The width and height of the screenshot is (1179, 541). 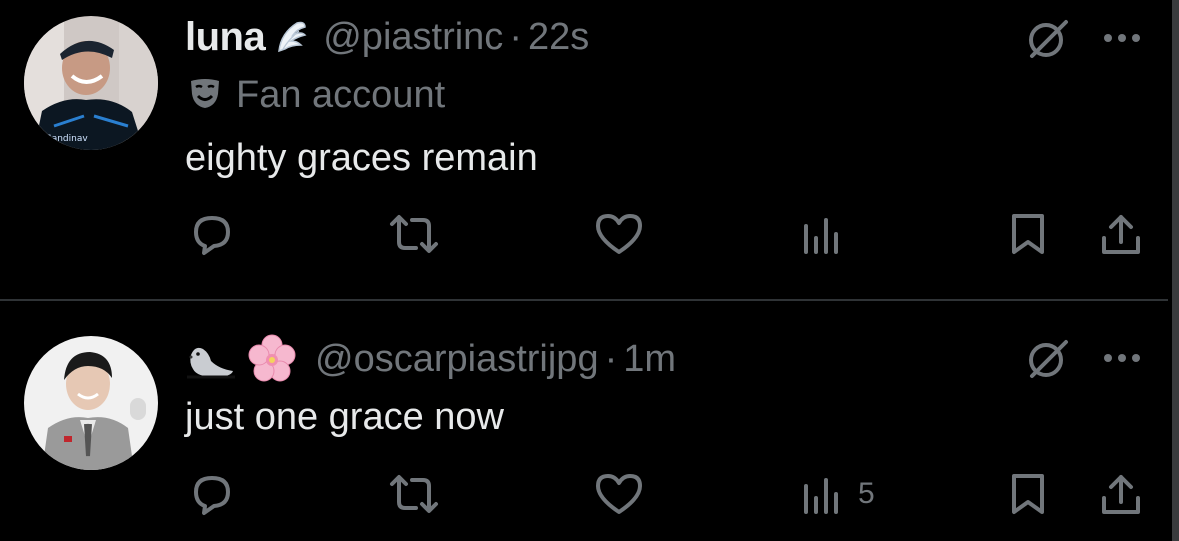 What do you see at coordinates (649, 359) in the screenshot?
I see `timestamp: 1m` at bounding box center [649, 359].